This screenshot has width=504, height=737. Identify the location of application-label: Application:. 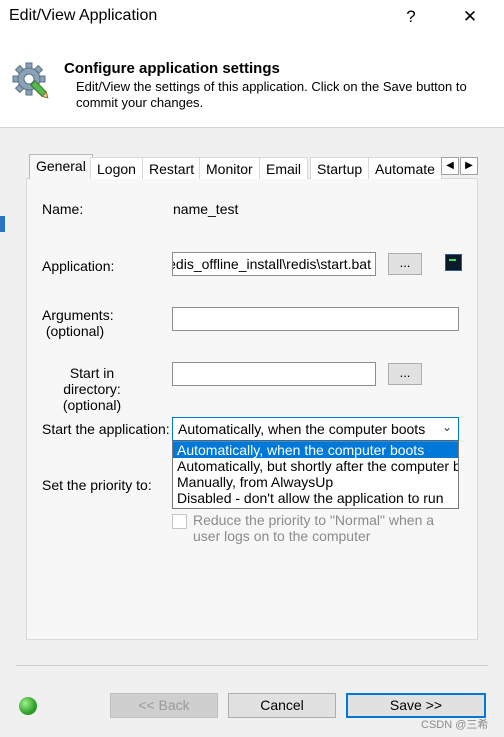
(78, 266).